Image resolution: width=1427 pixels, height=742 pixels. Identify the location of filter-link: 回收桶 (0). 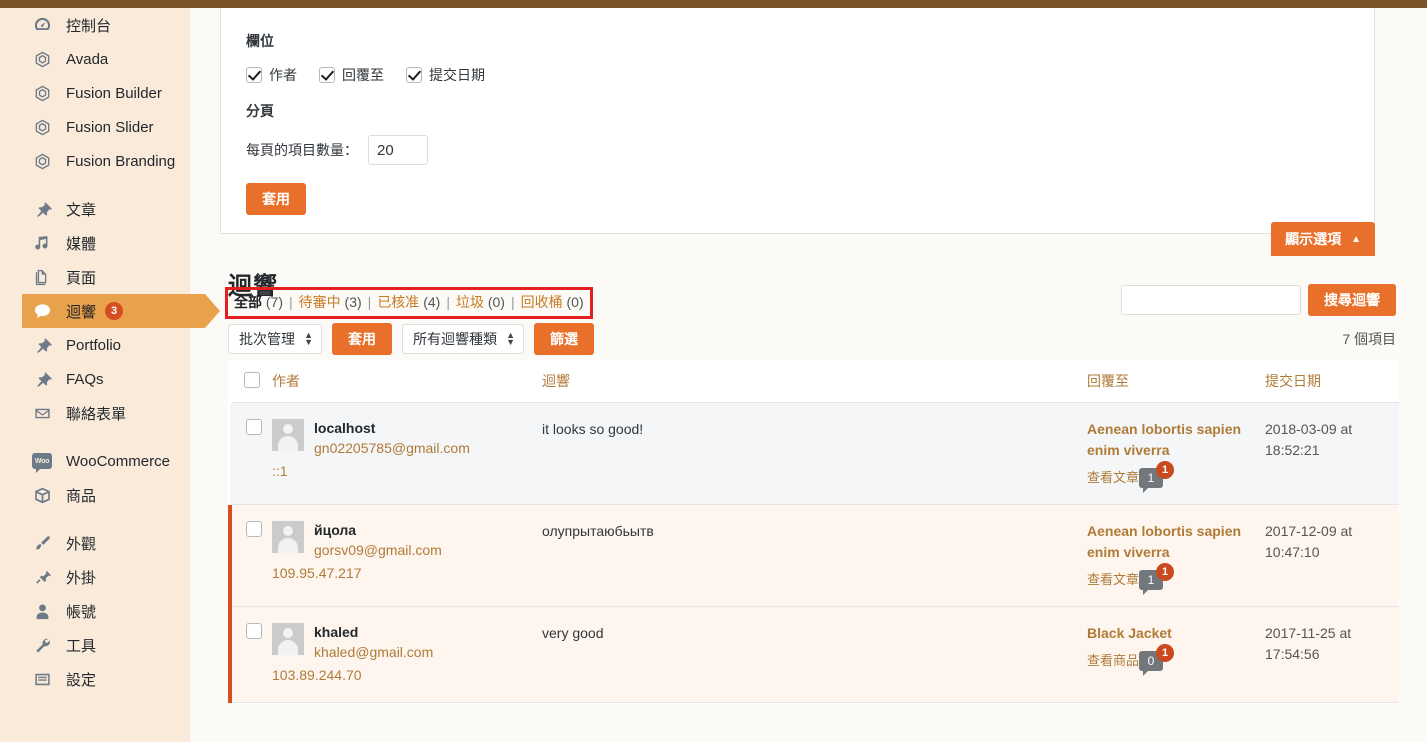
(552, 302).